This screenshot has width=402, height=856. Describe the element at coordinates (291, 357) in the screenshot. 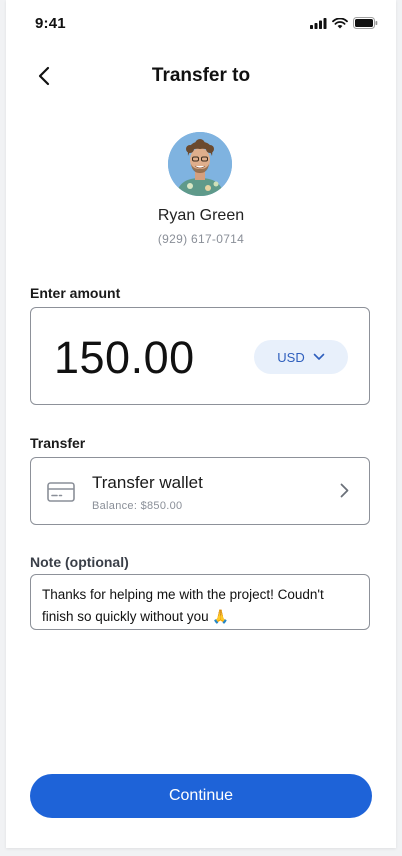

I see `currency-label: USD` at that location.